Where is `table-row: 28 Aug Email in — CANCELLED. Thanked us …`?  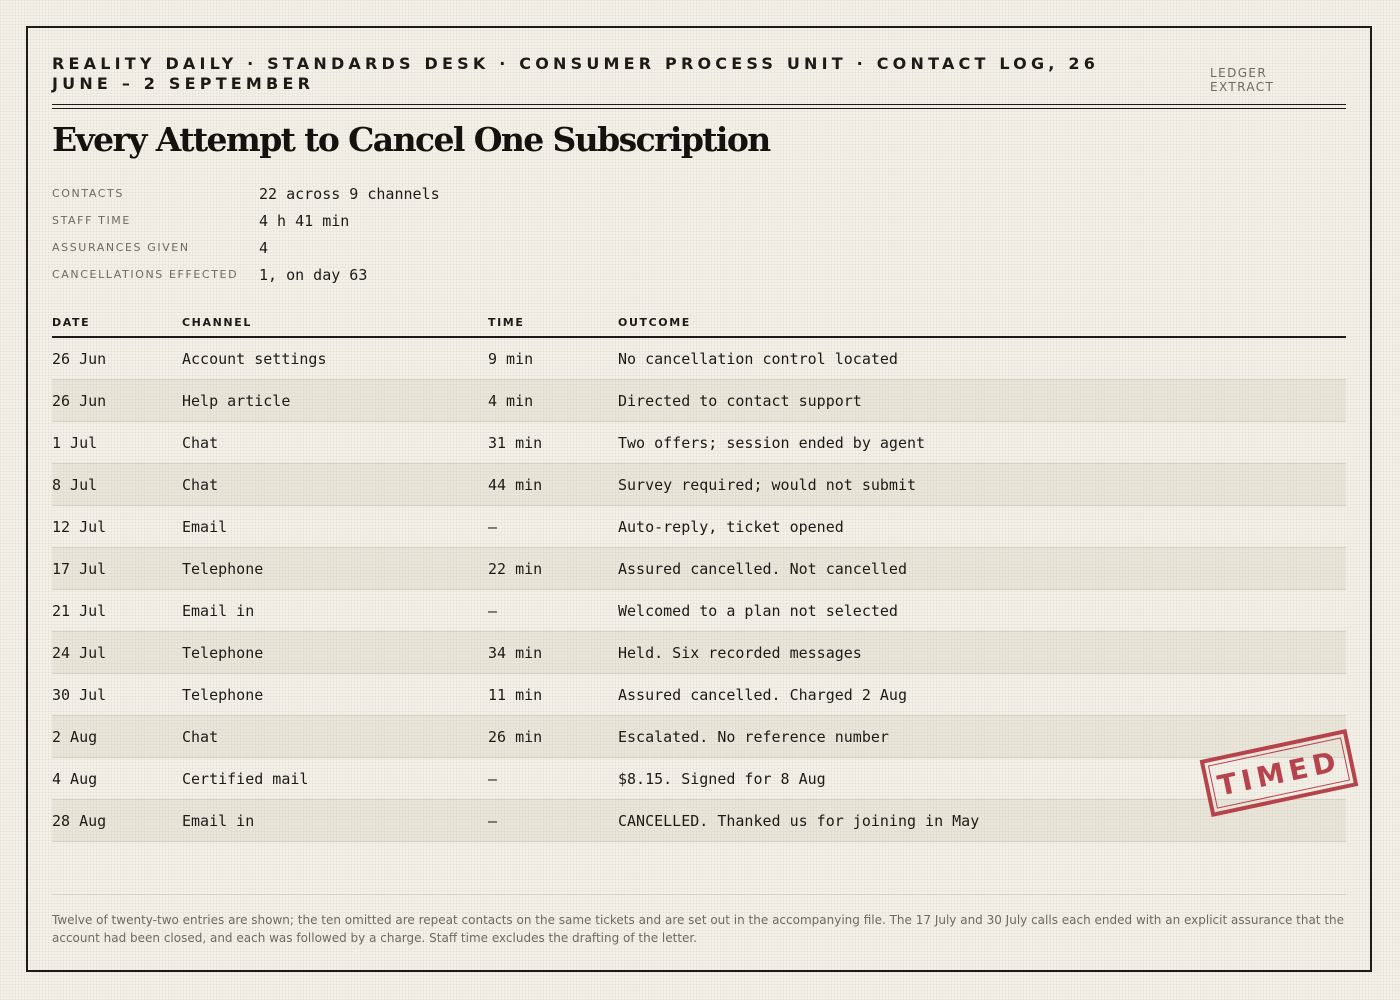
table-row: 28 Aug Email in — CANCELLED. Thanked us … is located at coordinates (699, 821).